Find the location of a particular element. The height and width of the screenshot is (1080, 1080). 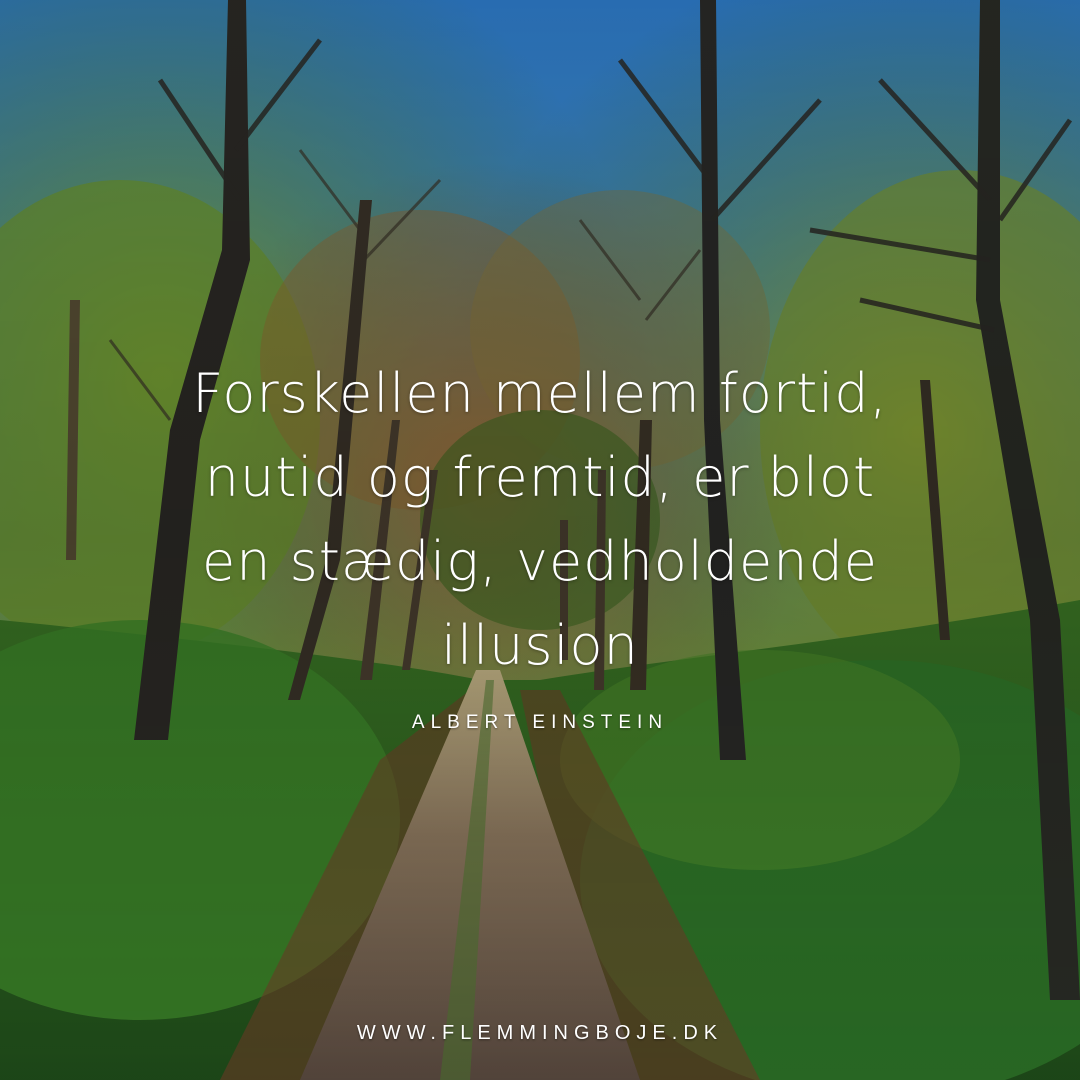

quote-line-2: nutid og fremtid, er blot is located at coordinates (540, 477).